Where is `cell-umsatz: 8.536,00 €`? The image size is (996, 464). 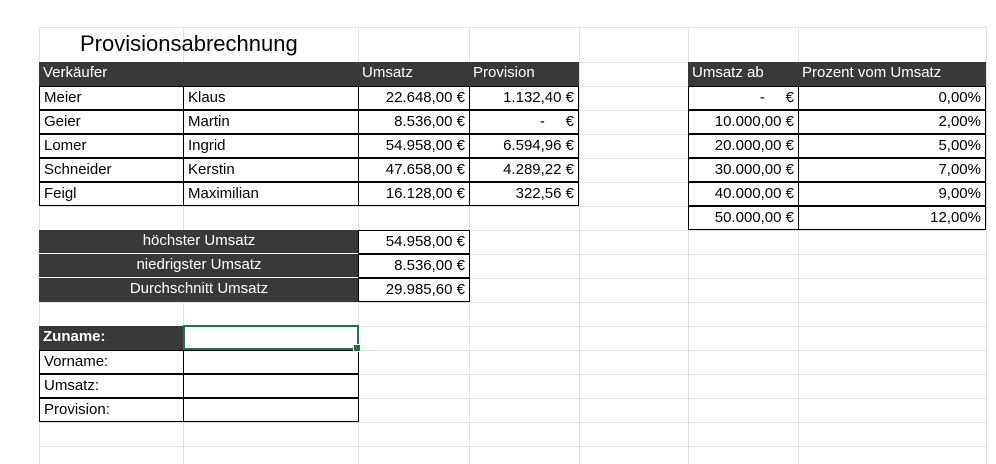
cell-umsatz: 8.536,00 € is located at coordinates (414, 122).